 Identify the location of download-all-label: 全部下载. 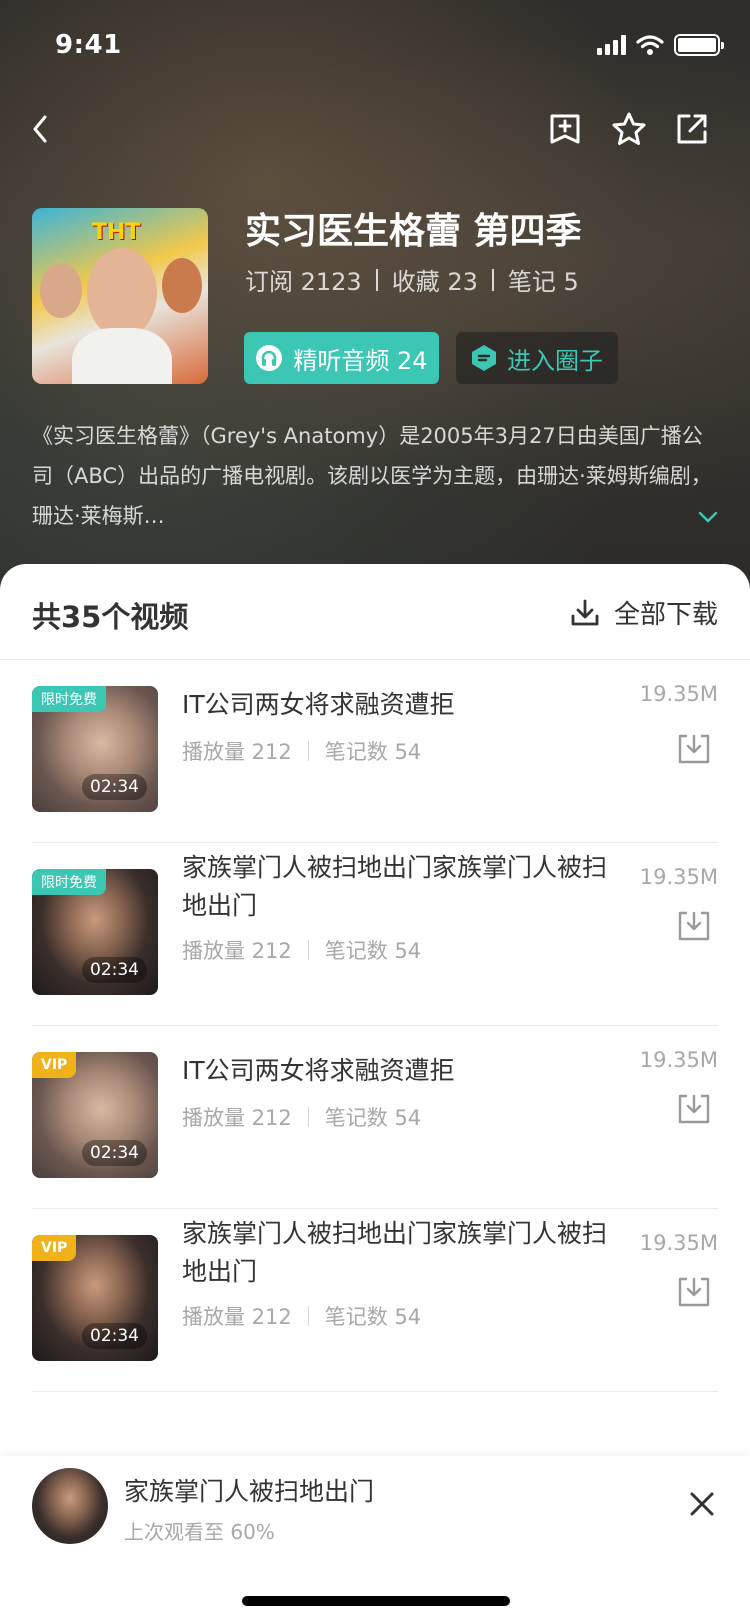
(665, 615).